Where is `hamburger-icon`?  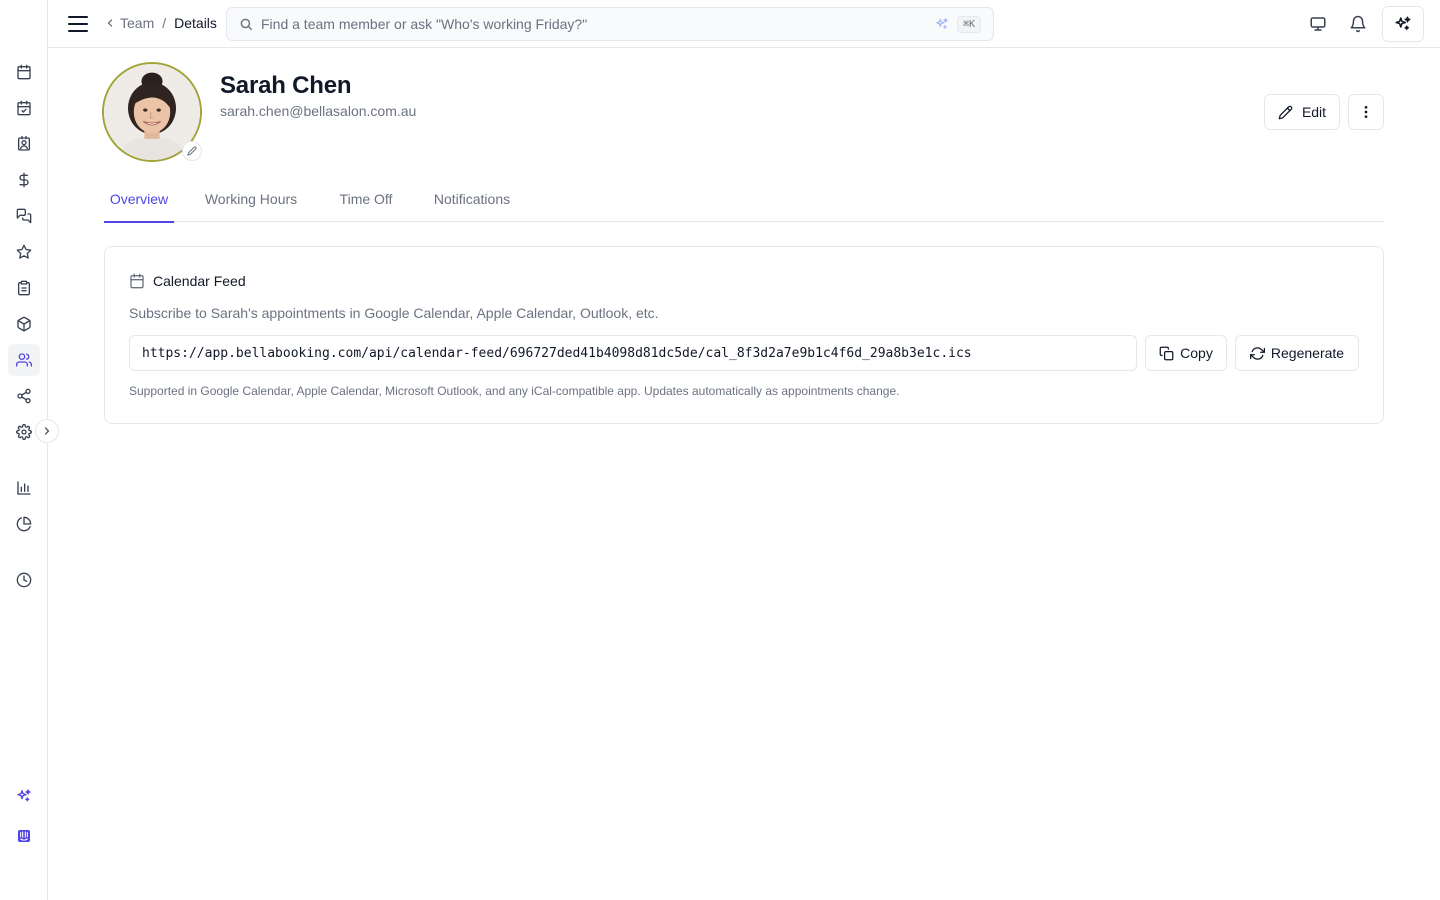
hamburger-icon is located at coordinates (78, 24).